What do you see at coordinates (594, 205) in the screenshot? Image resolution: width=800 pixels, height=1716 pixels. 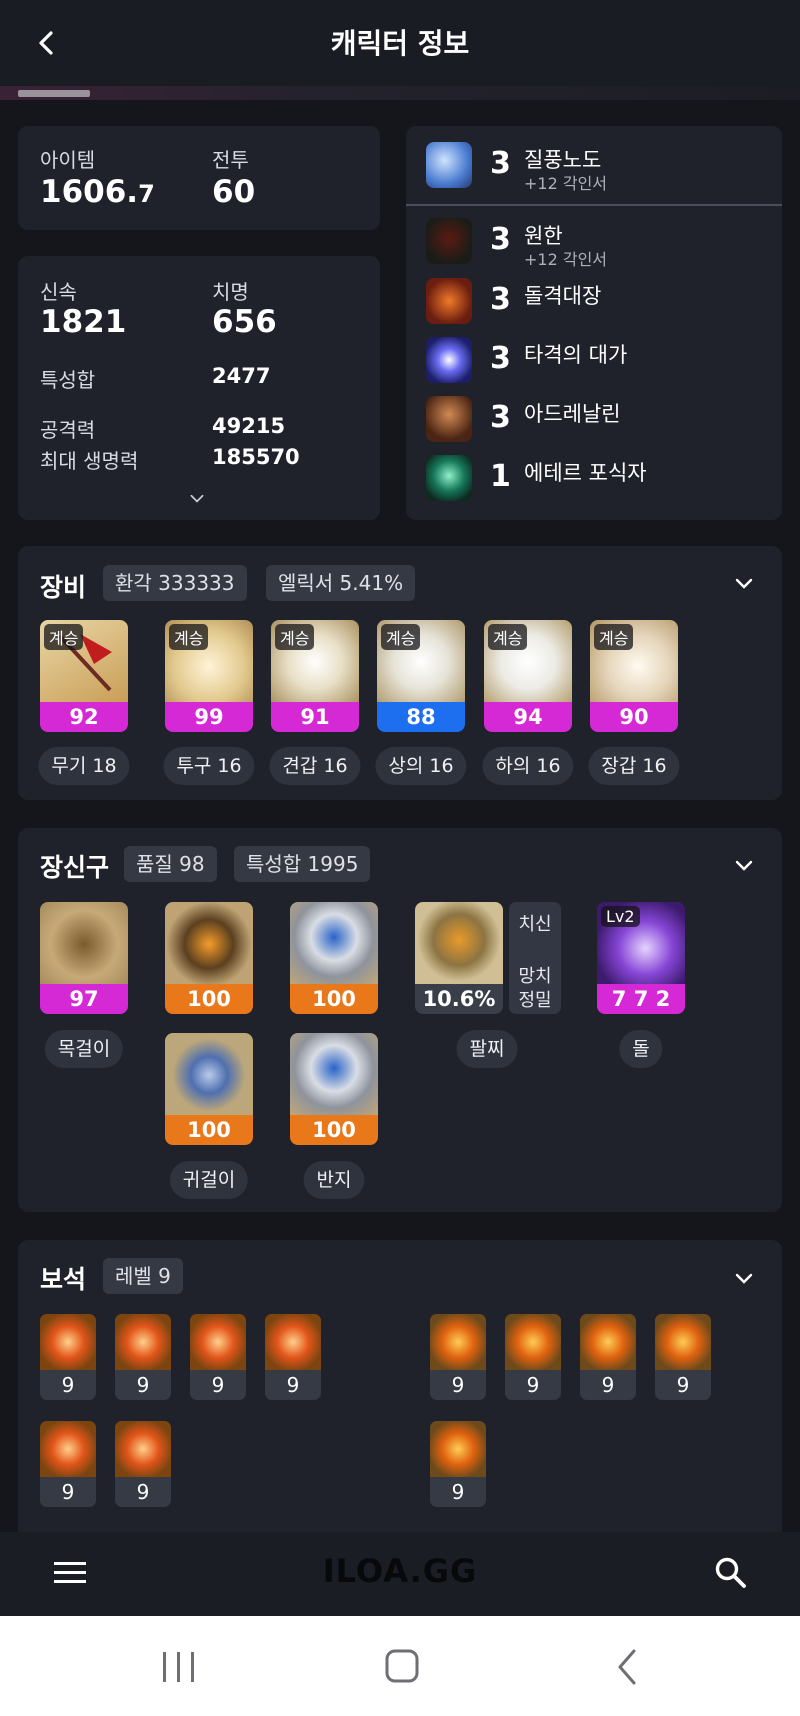 I see `engraving-divider` at bounding box center [594, 205].